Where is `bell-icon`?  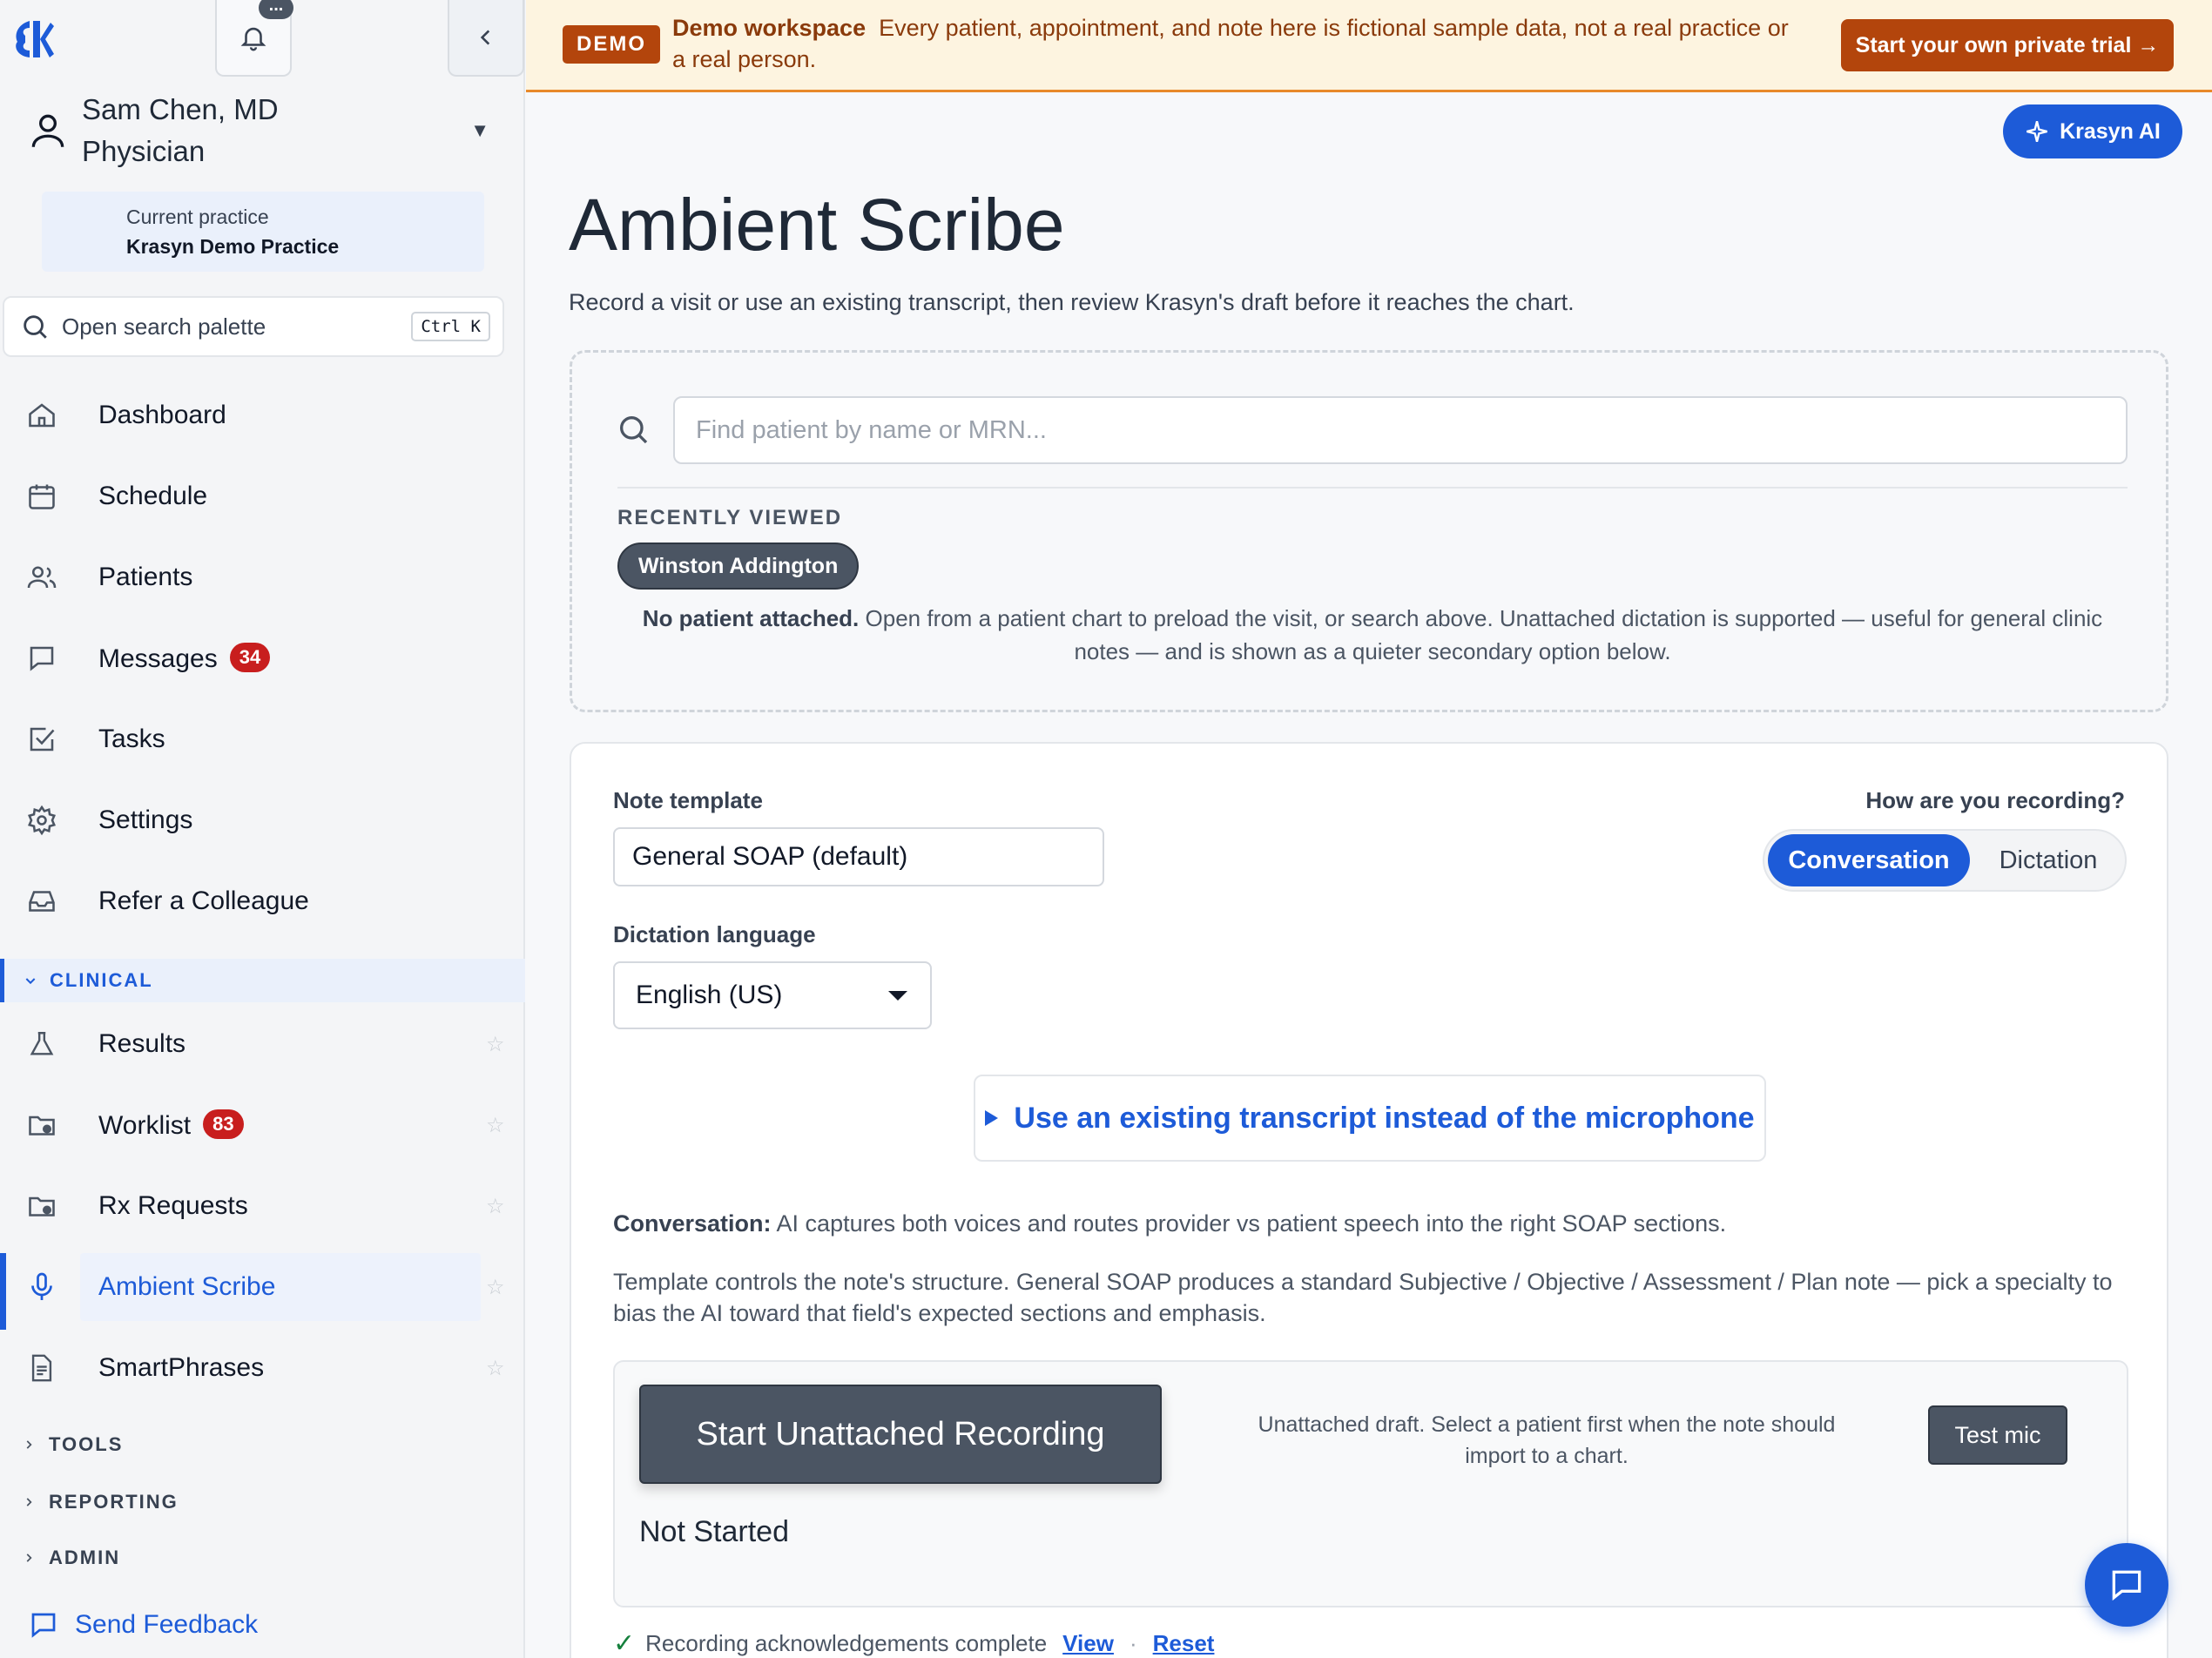
bell-icon is located at coordinates (253, 39).